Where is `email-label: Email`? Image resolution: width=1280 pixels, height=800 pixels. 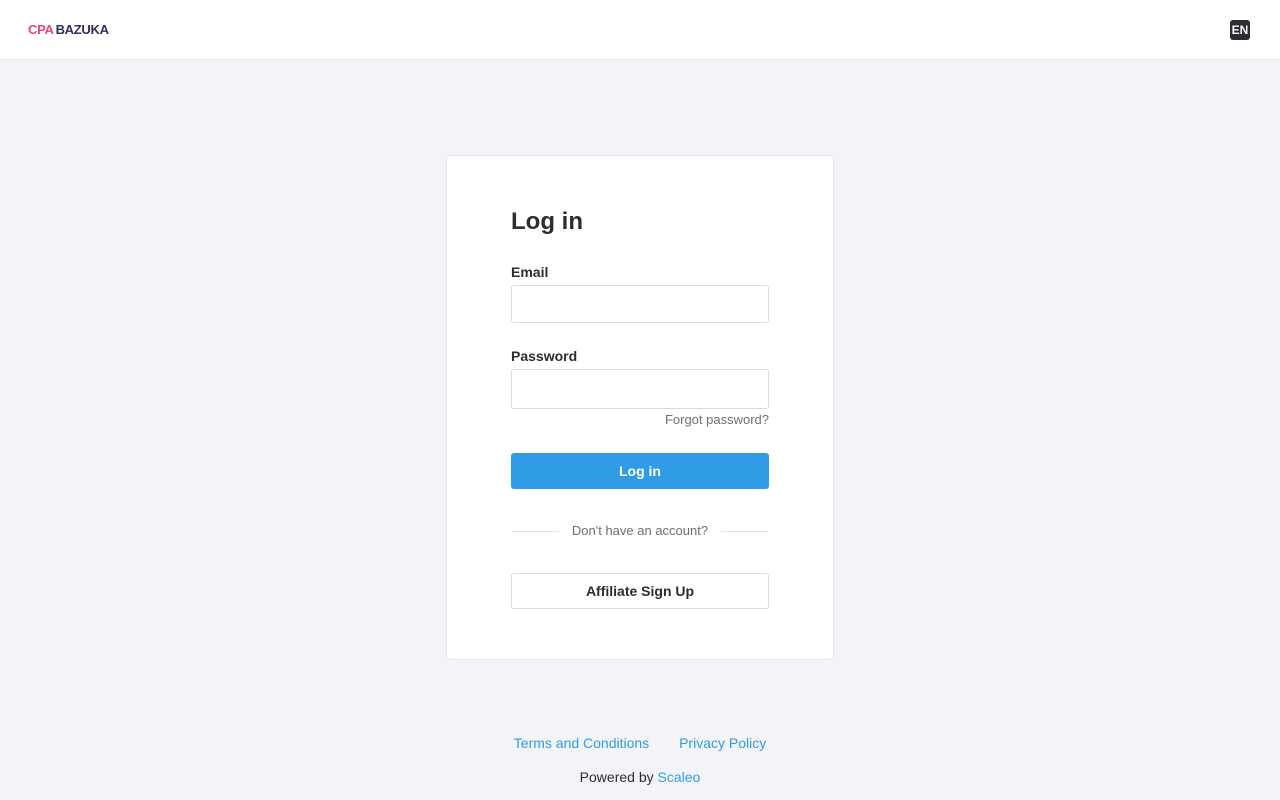
email-label: Email is located at coordinates (530, 272).